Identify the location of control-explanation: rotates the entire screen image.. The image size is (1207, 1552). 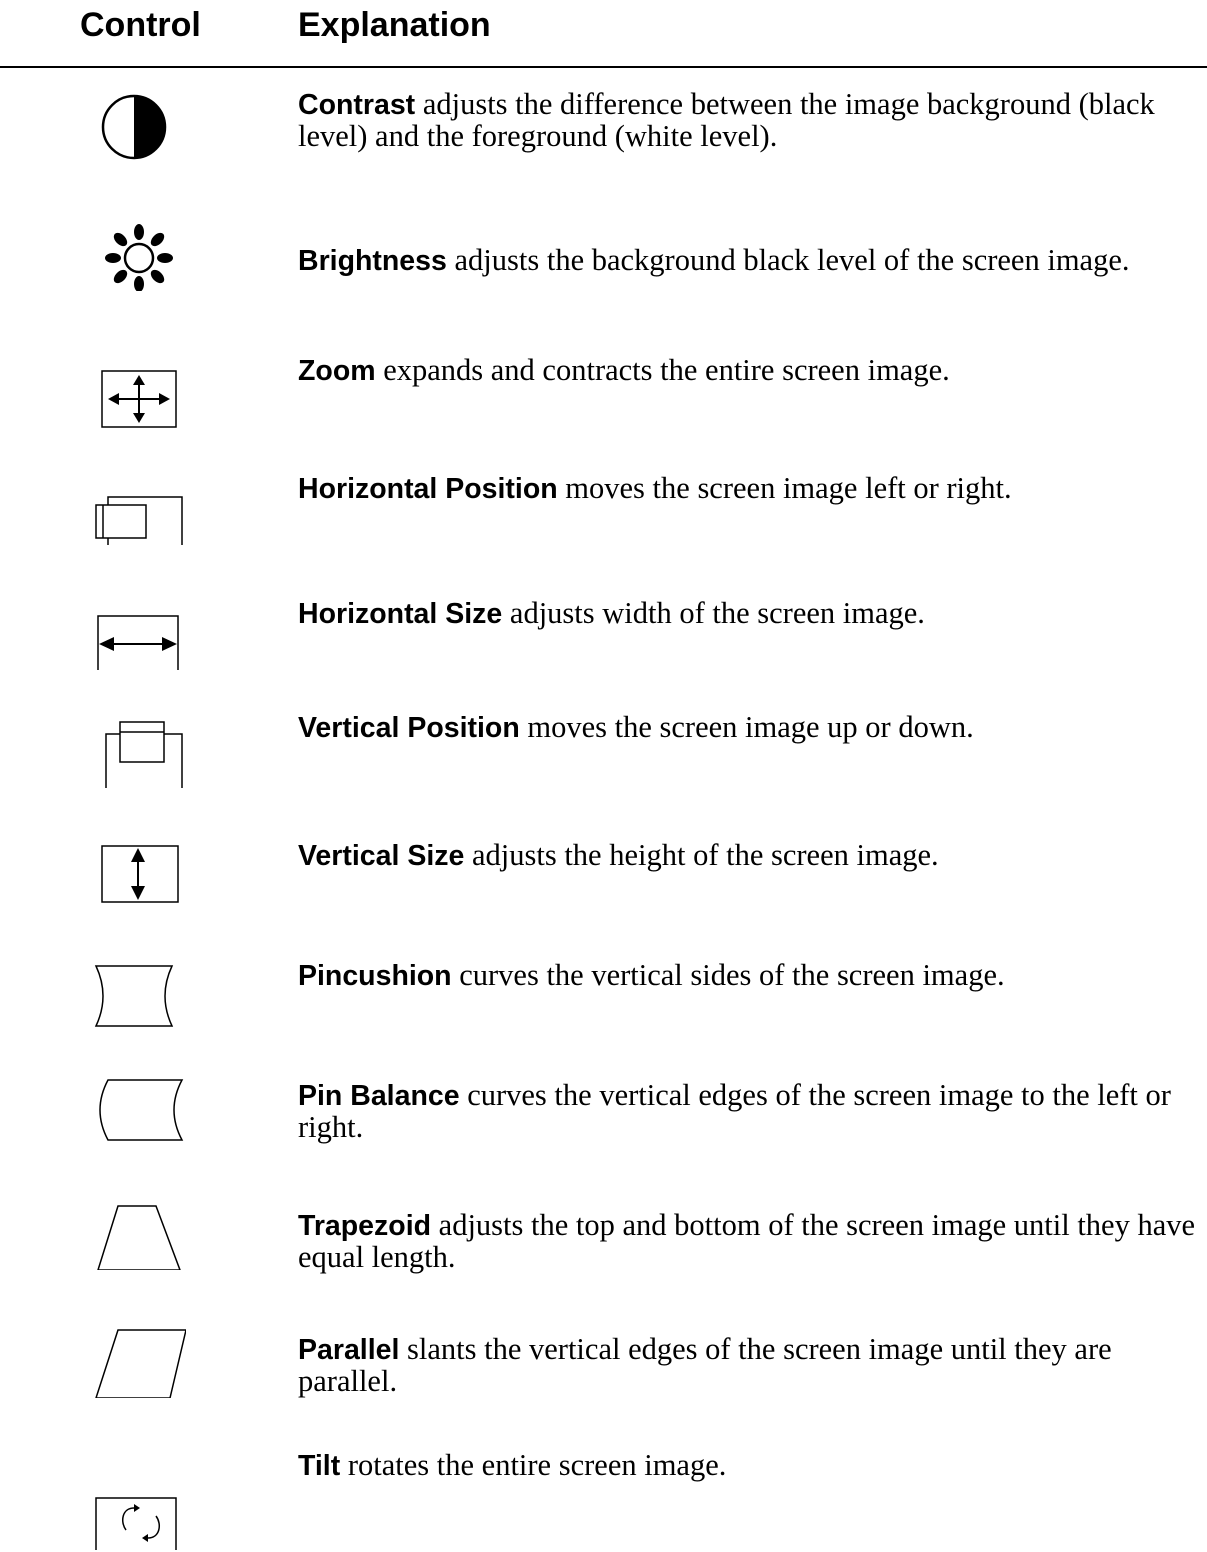
(533, 1465).